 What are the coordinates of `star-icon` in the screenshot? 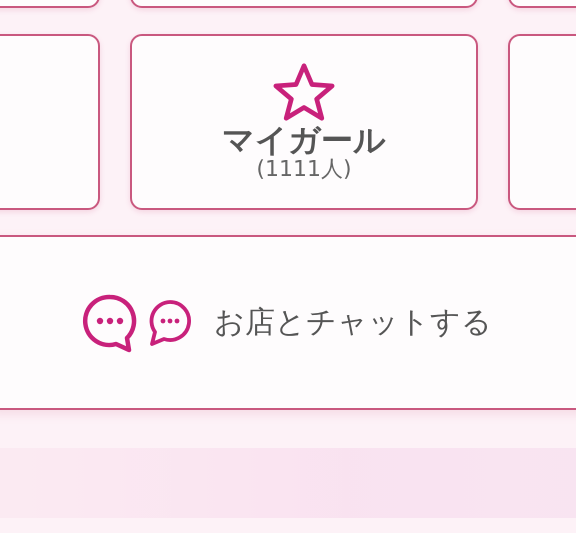 It's located at (304, 92).